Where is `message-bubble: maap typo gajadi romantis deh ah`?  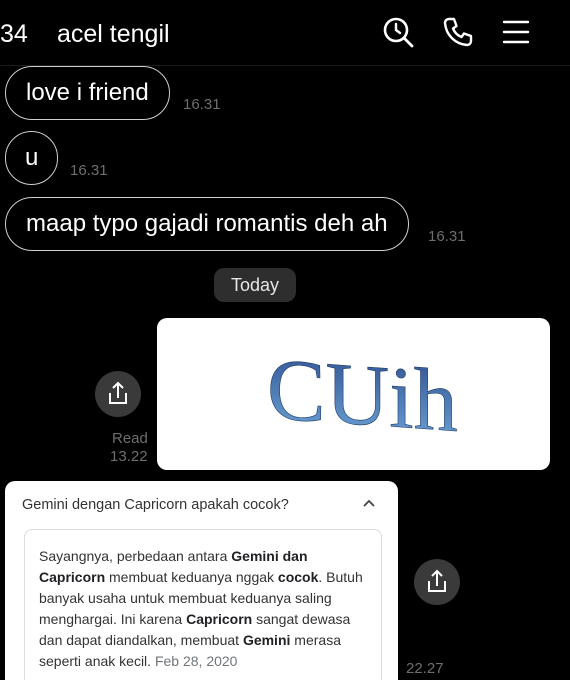
message-bubble: maap typo gajadi romantis deh ah is located at coordinates (207, 224).